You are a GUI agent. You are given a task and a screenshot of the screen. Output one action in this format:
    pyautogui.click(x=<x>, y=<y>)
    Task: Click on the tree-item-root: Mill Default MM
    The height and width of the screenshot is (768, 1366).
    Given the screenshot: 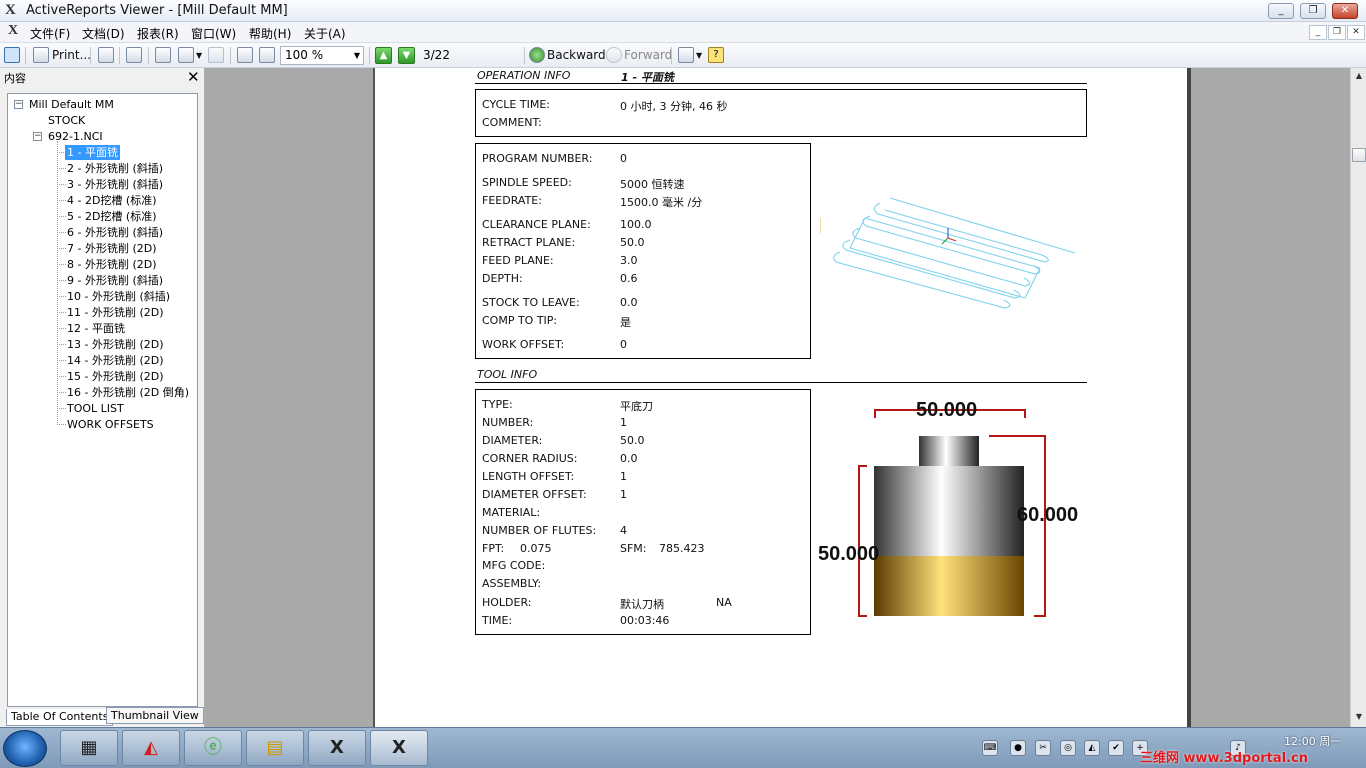 What is the action you would take?
    pyautogui.click(x=71, y=104)
    